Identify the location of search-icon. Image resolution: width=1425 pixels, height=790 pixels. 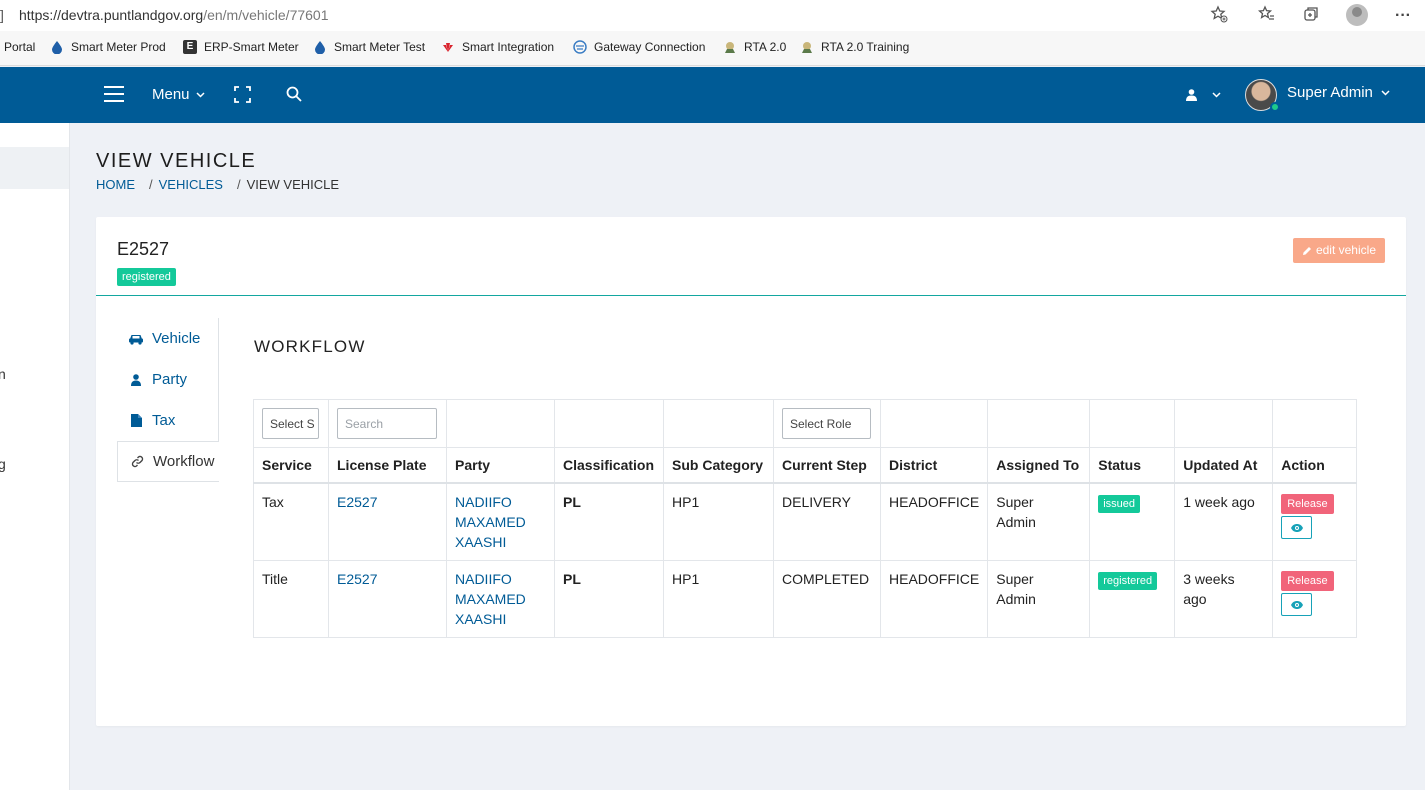
(294, 95).